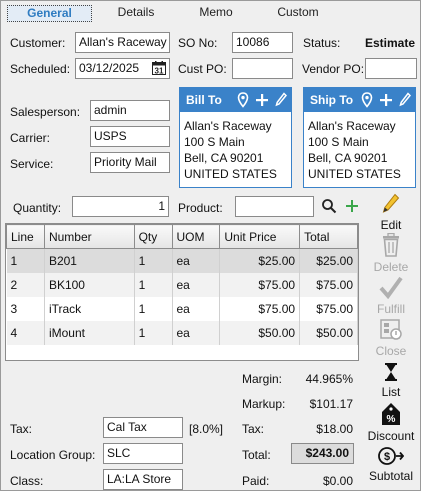  Describe the element at coordinates (333, 69) in the screenshot. I see `vendor-po-label: Vendor PO:` at that location.